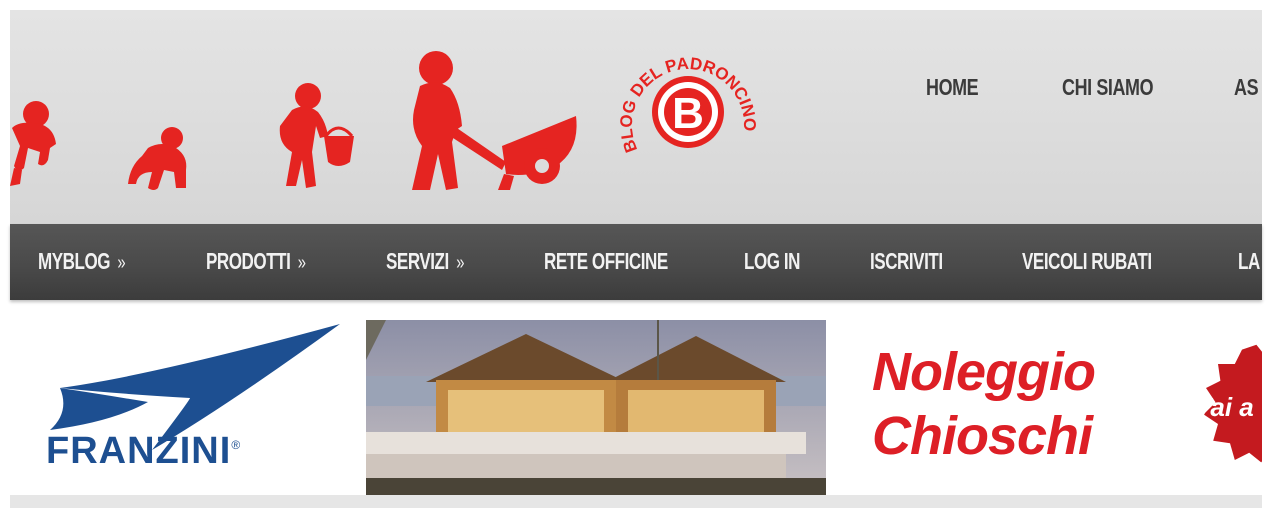 This screenshot has height=508, width=1272. I want to click on main-nav-label: ISCRIVITI, so click(906, 261).